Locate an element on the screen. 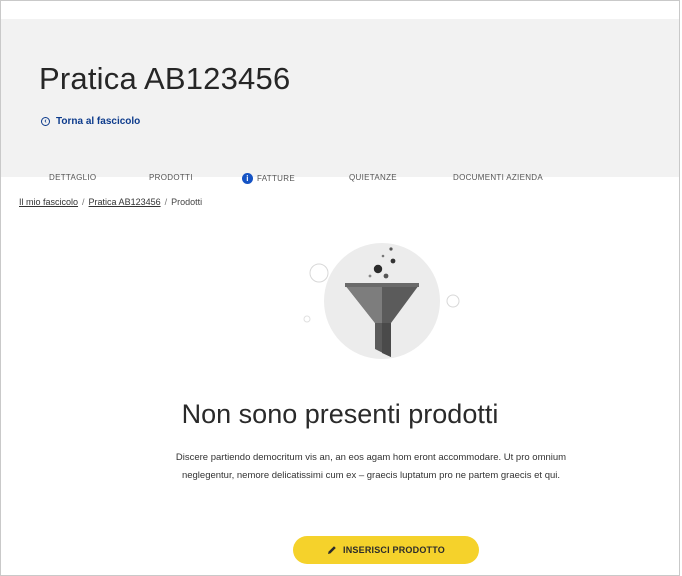  insert-product-button: INSERISCI PRODOTTO is located at coordinates (386, 550).